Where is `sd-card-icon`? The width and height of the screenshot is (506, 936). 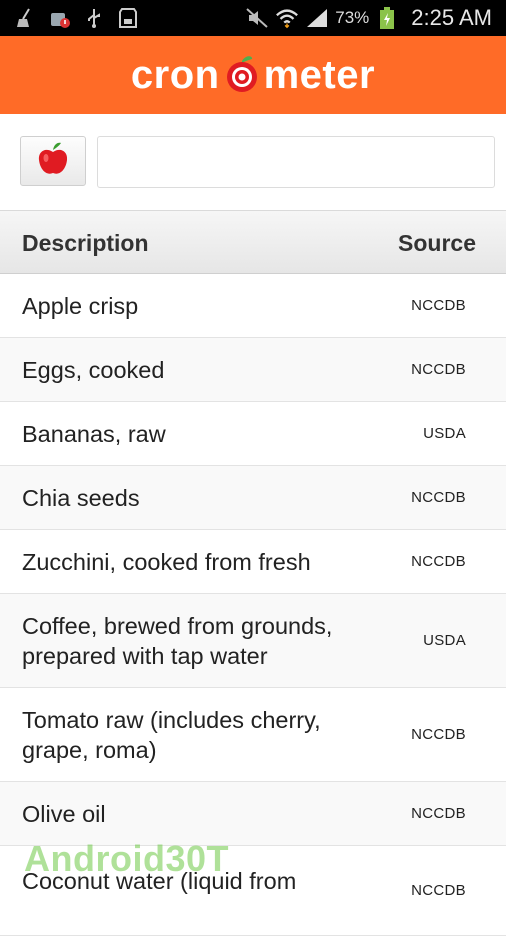 sd-card-icon is located at coordinates (128, 18).